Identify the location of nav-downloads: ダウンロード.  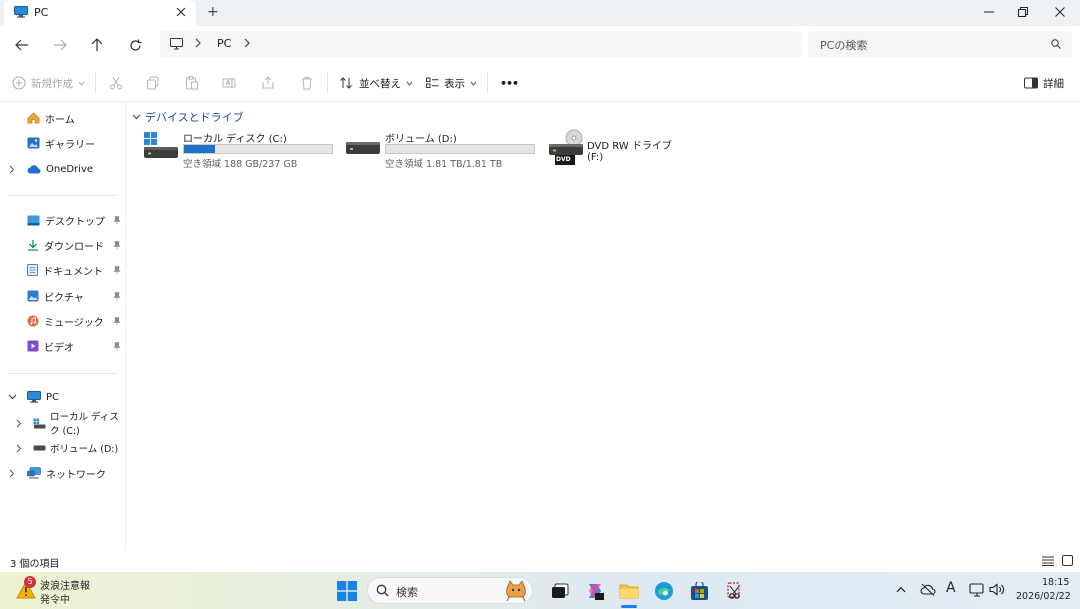
(75, 245).